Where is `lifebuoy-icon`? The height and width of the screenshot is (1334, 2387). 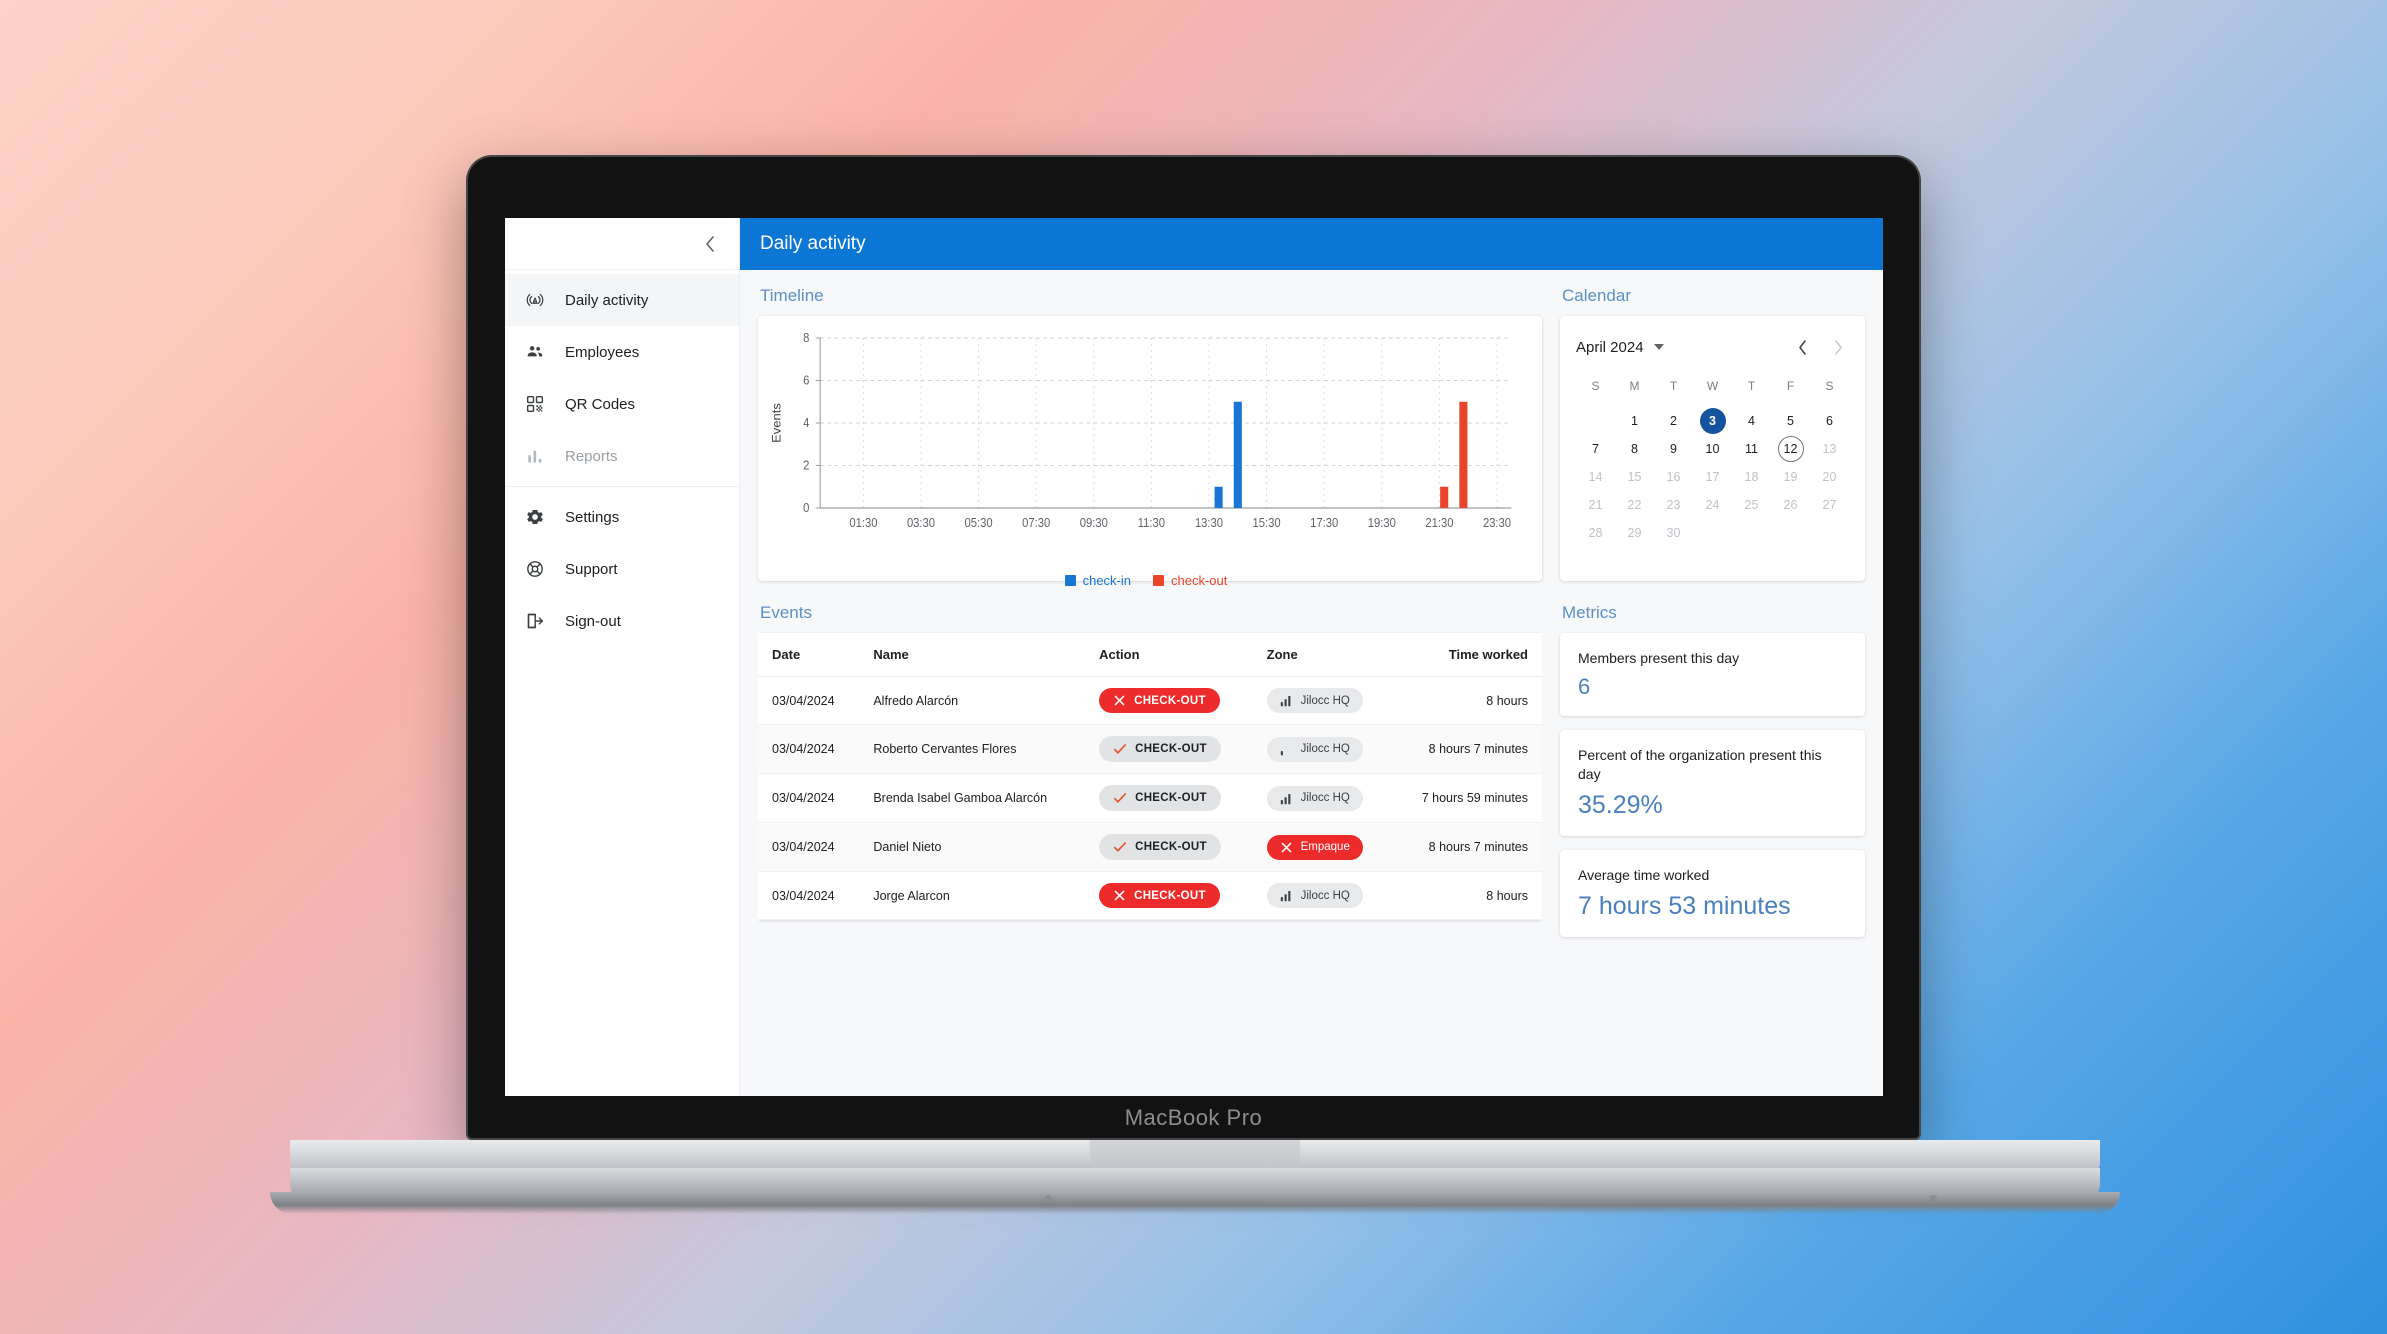
lifebuoy-icon is located at coordinates (535, 569).